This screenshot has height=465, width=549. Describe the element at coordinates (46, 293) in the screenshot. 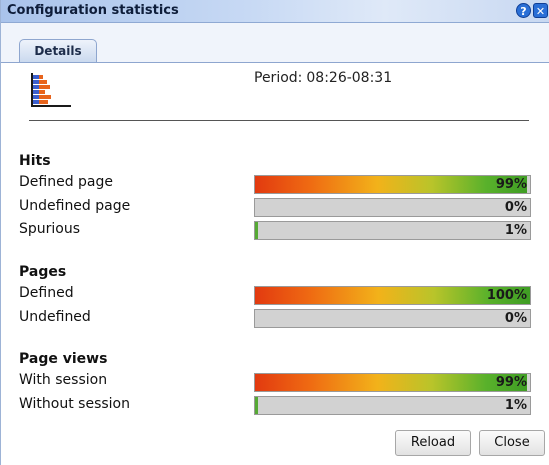

I see `row-label: Defined` at that location.